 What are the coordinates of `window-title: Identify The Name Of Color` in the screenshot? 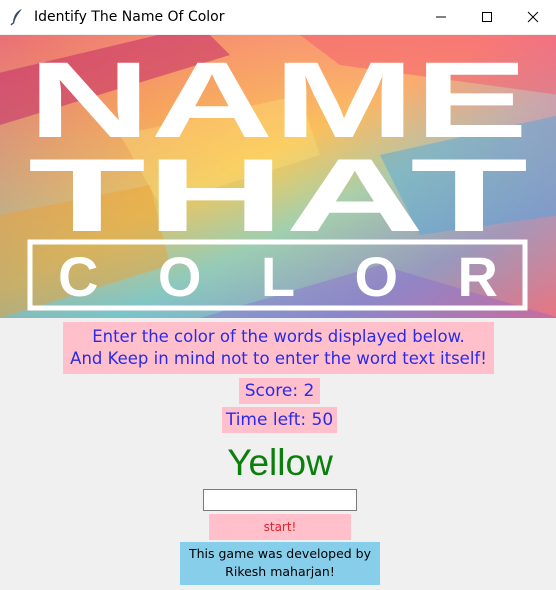 It's located at (129, 17).